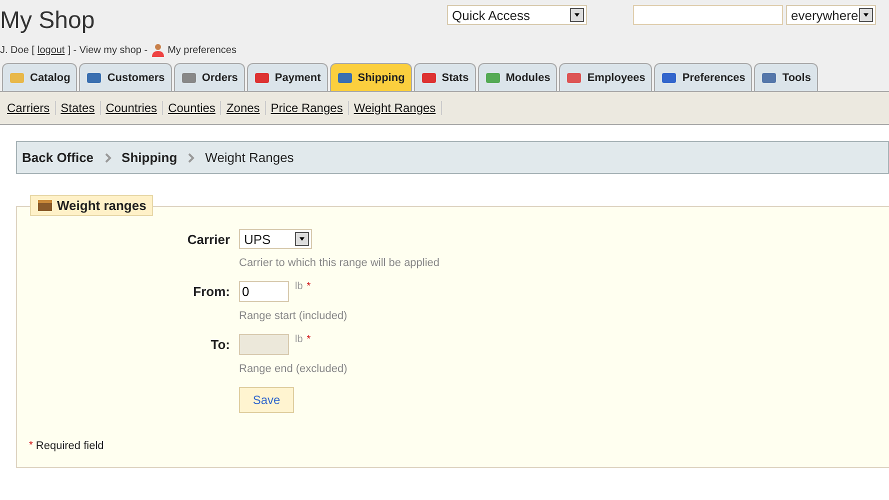 This screenshot has width=889, height=500. What do you see at coordinates (17, 50) in the screenshot?
I see `user-text: J. Doe [` at bounding box center [17, 50].